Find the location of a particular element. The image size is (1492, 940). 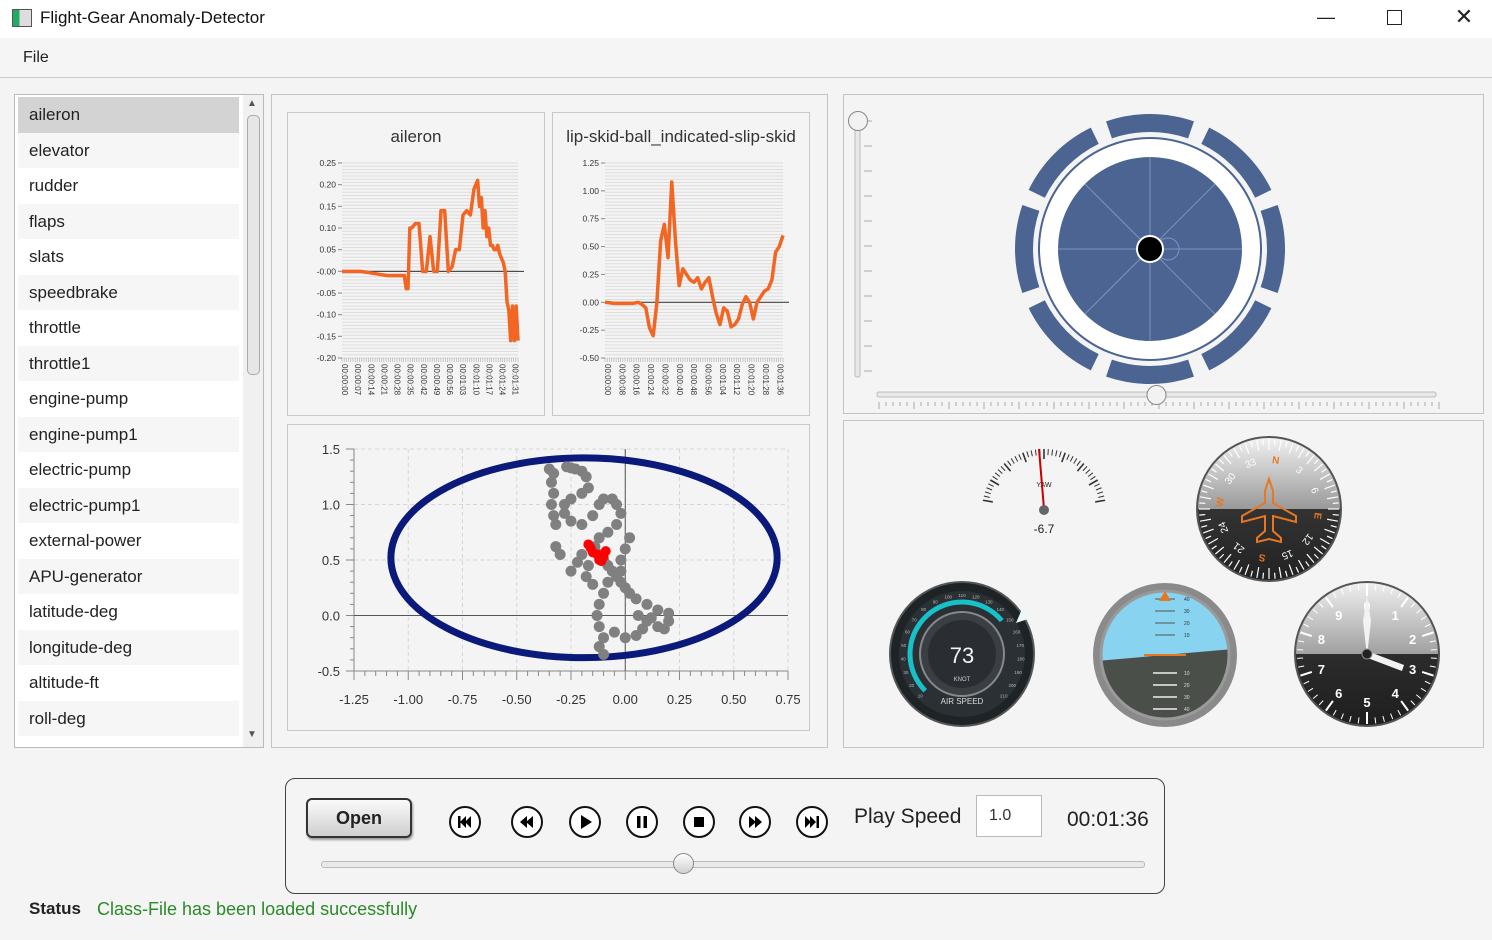

fast-forward-button is located at coordinates (755, 822).